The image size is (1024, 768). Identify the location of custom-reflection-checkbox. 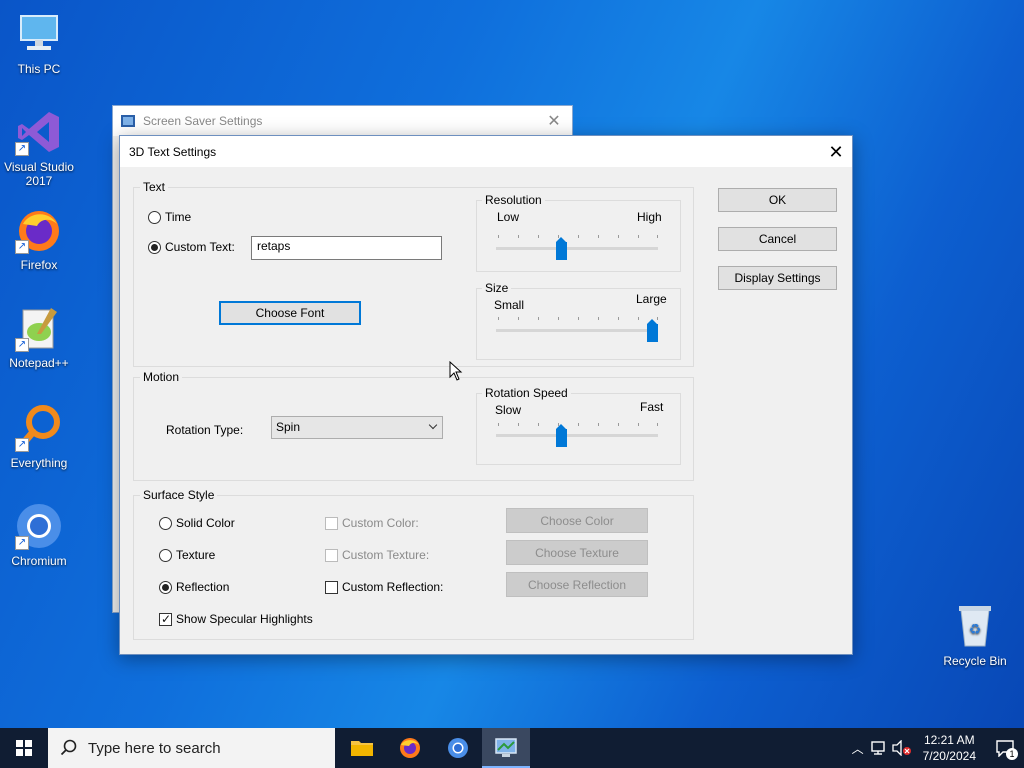
(331, 587).